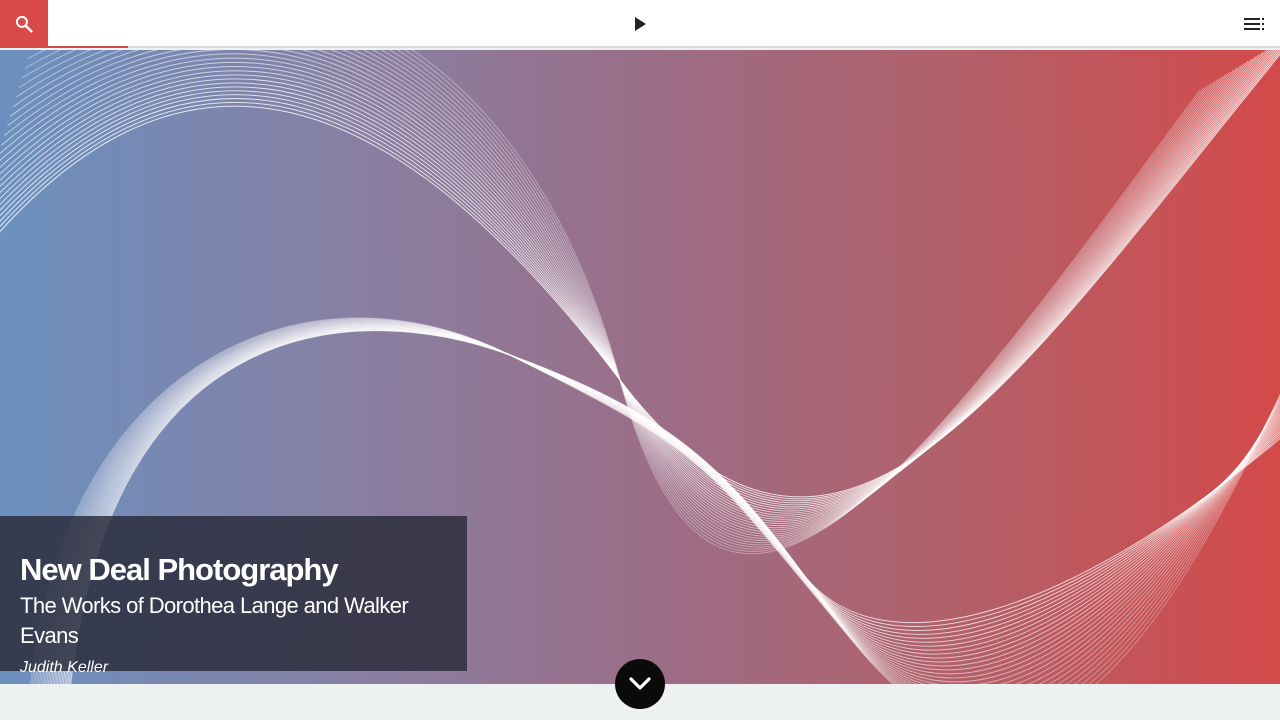 This screenshot has width=1280, height=720. What do you see at coordinates (64, 47) in the screenshot?
I see `reading-progress-fill` at bounding box center [64, 47].